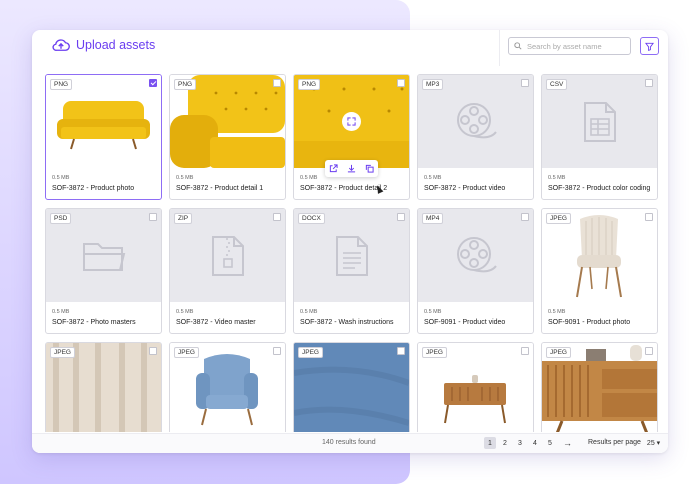 The width and height of the screenshot is (700, 484). I want to click on asset-card: MP3 0.5 MB SOF-3872 - Product video, so click(475, 137).